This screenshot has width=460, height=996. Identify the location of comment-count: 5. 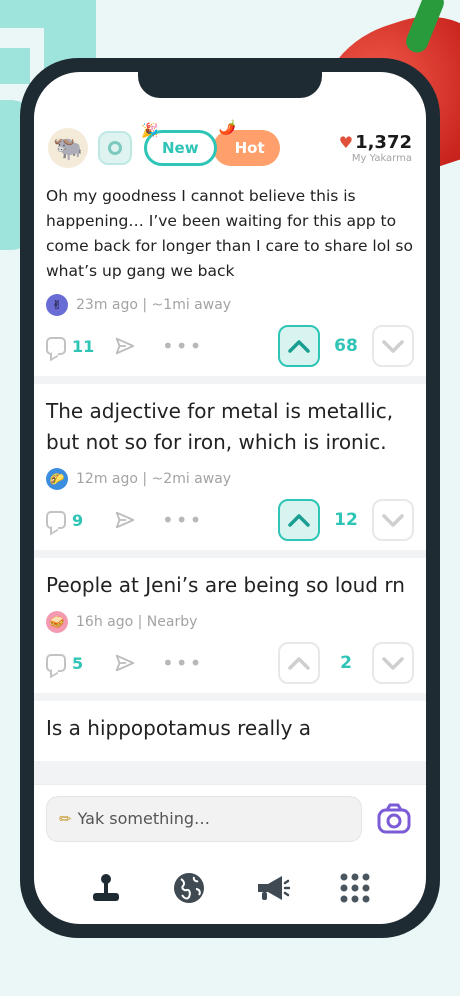
(82, 663).